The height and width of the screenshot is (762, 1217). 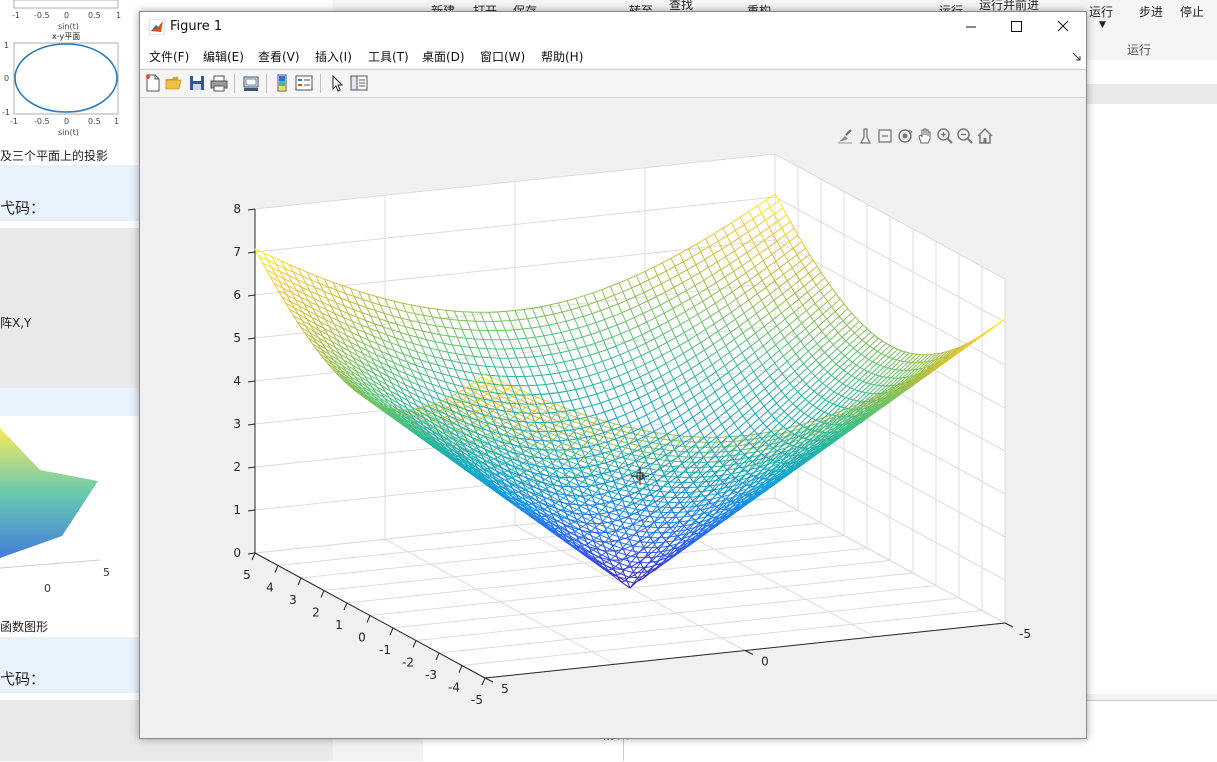 What do you see at coordinates (70, 308) in the screenshot?
I see `code-block` at bounding box center [70, 308].